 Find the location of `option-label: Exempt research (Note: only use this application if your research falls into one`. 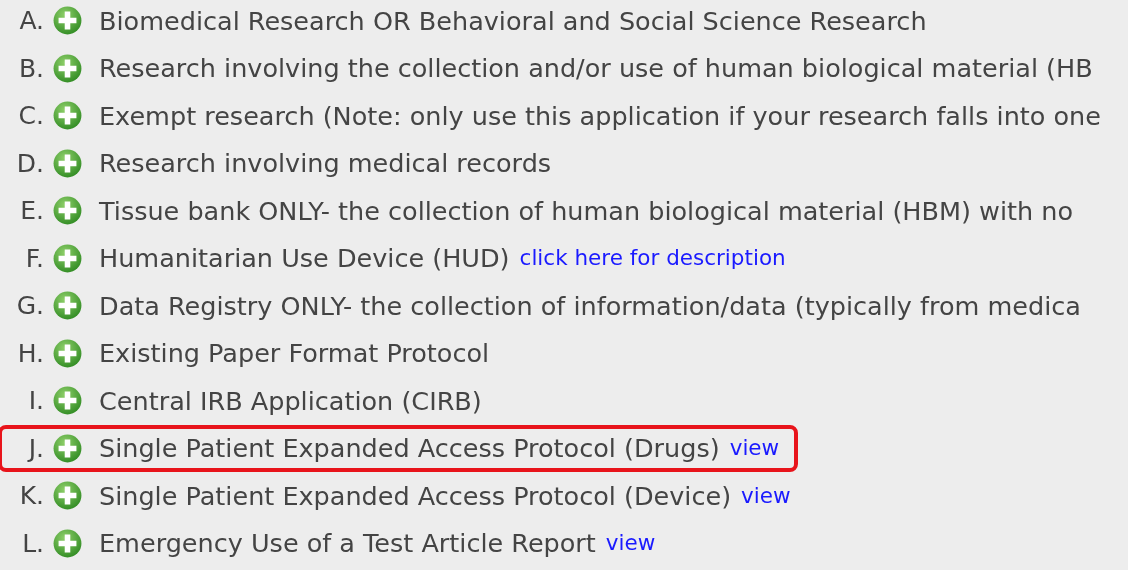

option-label: Exempt research (Note: only use this application if your research falls into one is located at coordinates (600, 116).